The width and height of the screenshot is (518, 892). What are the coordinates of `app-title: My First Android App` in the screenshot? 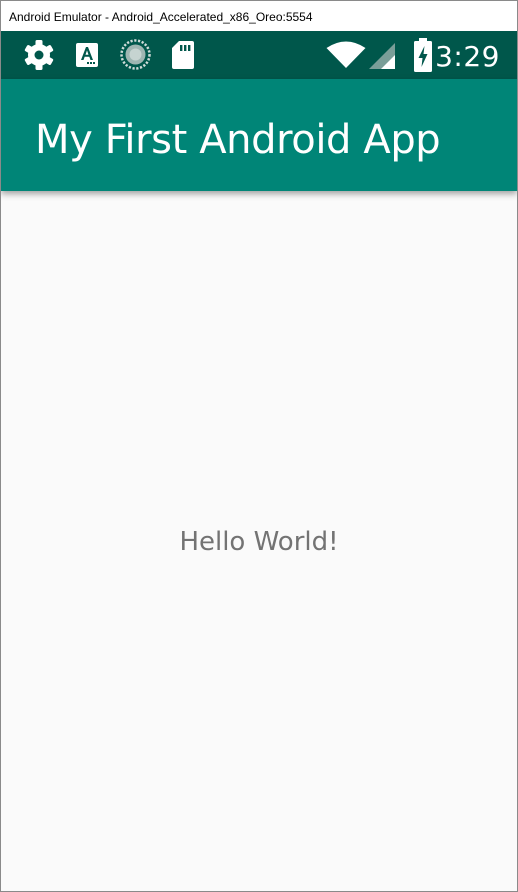 It's located at (238, 140).